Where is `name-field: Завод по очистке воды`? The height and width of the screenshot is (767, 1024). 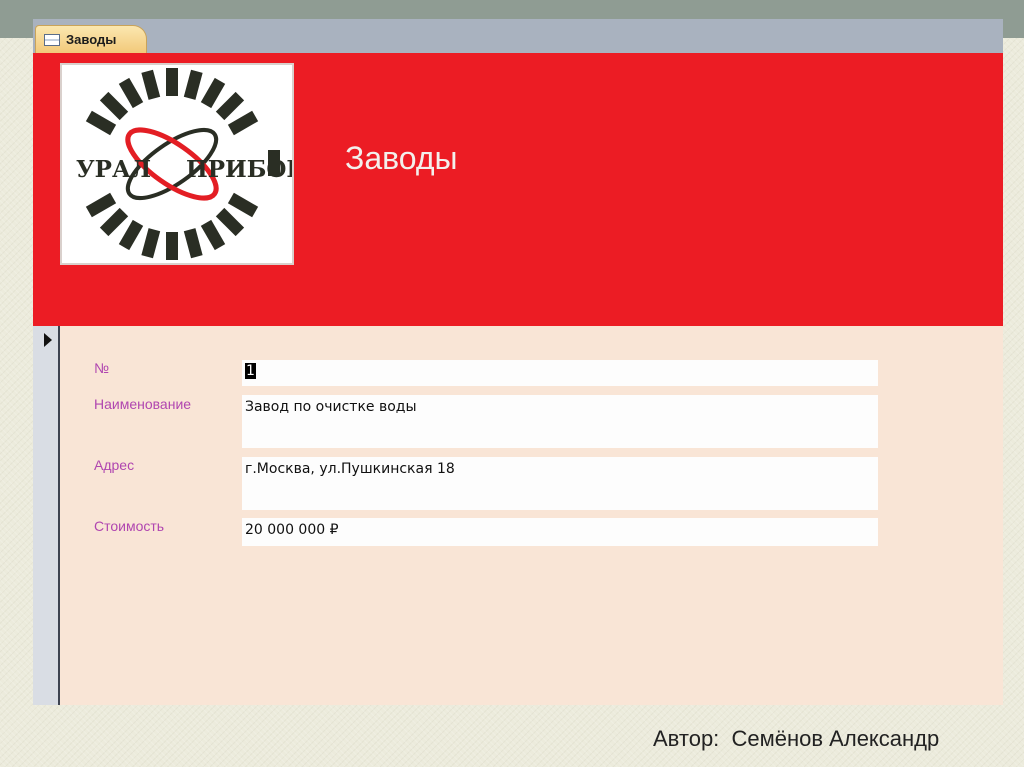 name-field: Завод по очистке воды is located at coordinates (560, 421).